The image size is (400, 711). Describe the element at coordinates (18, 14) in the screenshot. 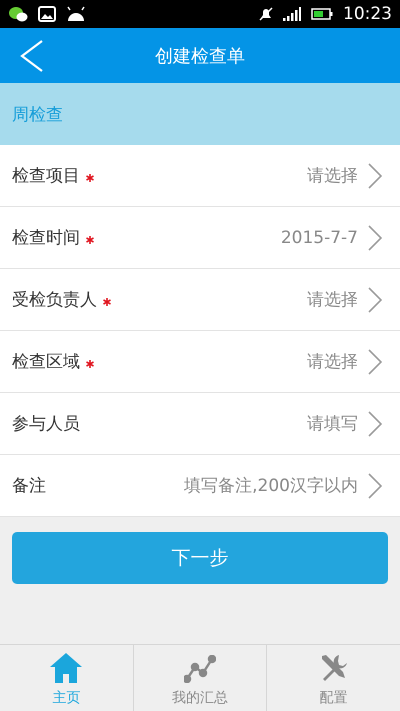

I see `chat-app-icon` at that location.